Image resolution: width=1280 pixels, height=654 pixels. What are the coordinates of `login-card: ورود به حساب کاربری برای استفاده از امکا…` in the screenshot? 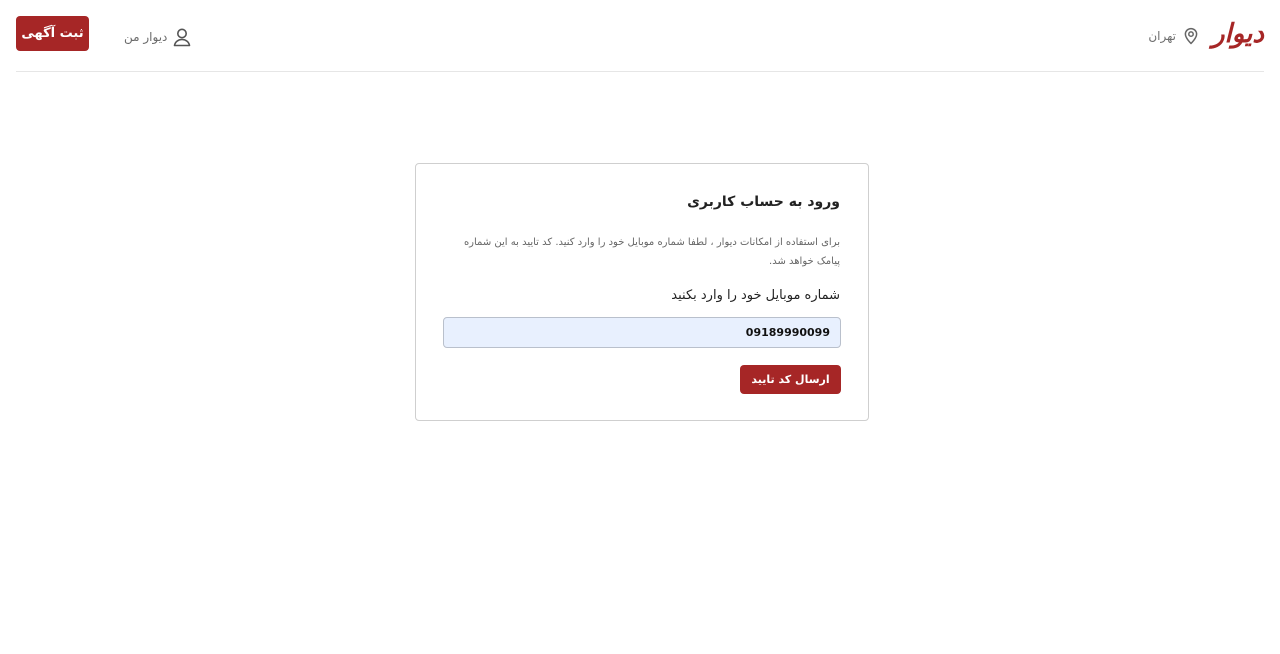 It's located at (642, 292).